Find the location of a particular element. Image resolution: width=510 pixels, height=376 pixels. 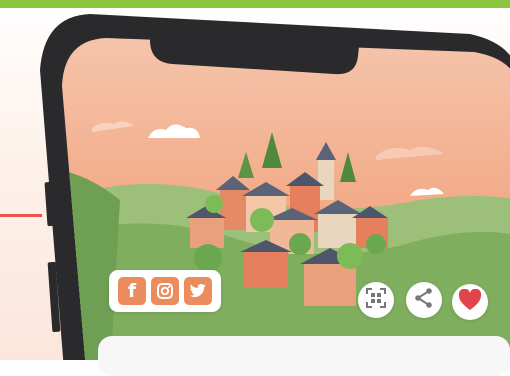

facebook-icon: f is located at coordinates (132, 291).